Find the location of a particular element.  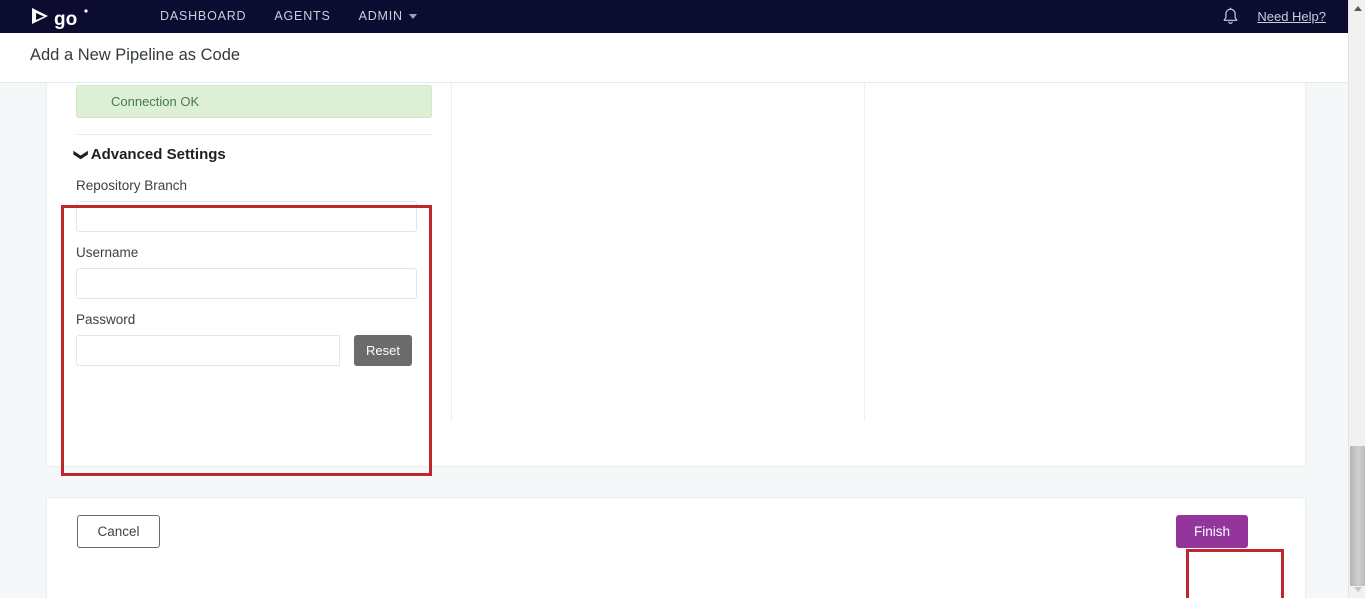

chevron-down-icon: ❯ is located at coordinates (81, 154).